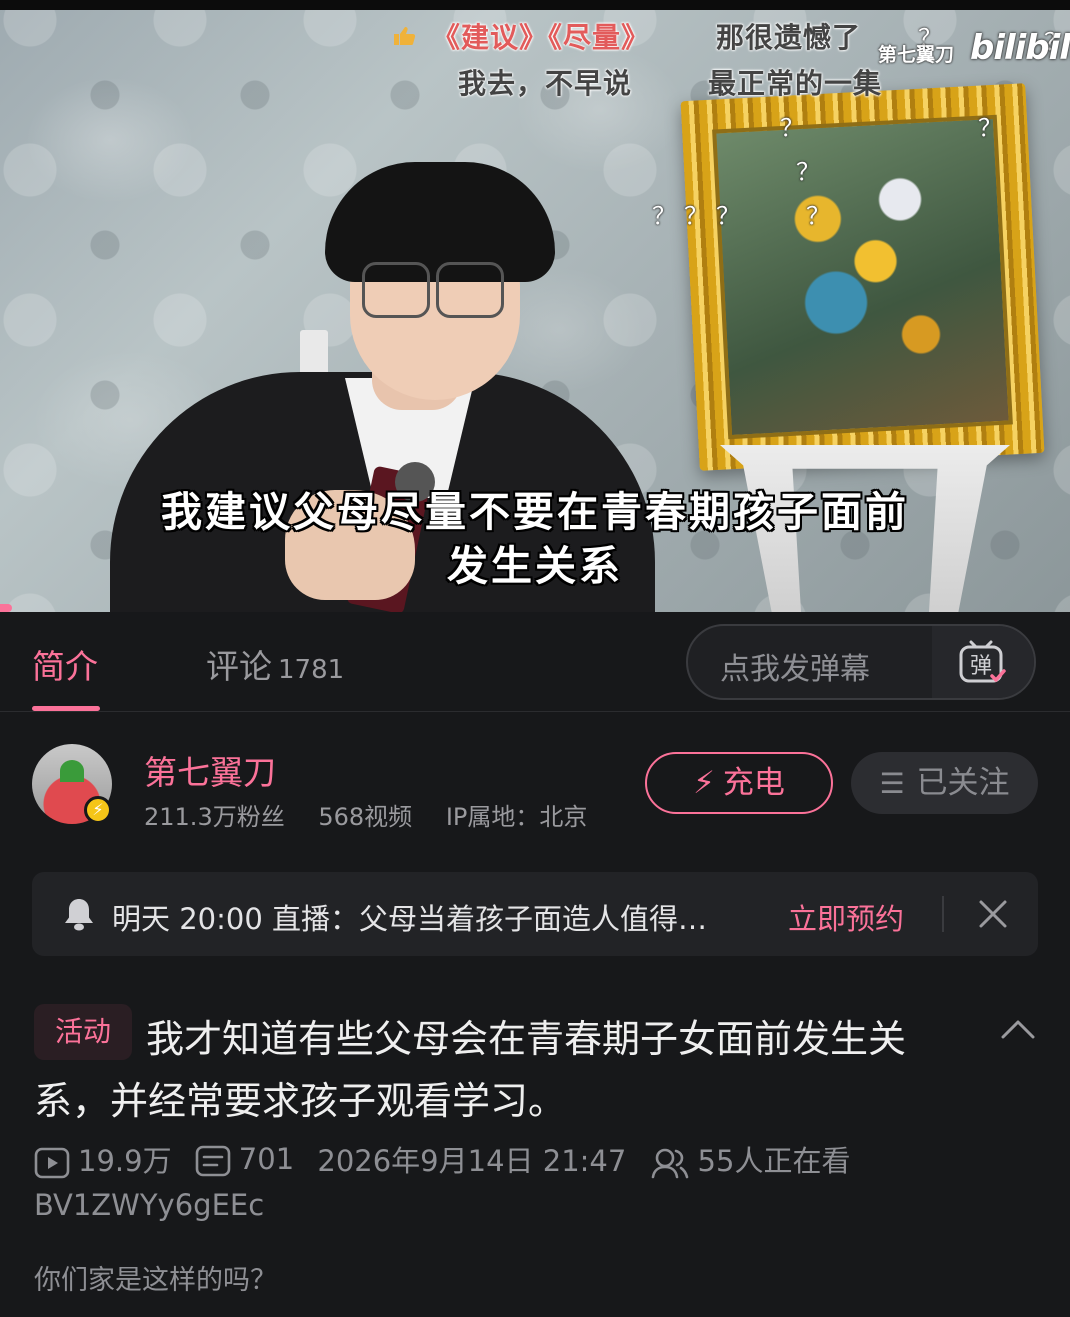  I want to click on video-title: 我才知道有些父母会在青春期子女面前发生关系，并经常要求孩子观看学习。, so click(470, 1070).